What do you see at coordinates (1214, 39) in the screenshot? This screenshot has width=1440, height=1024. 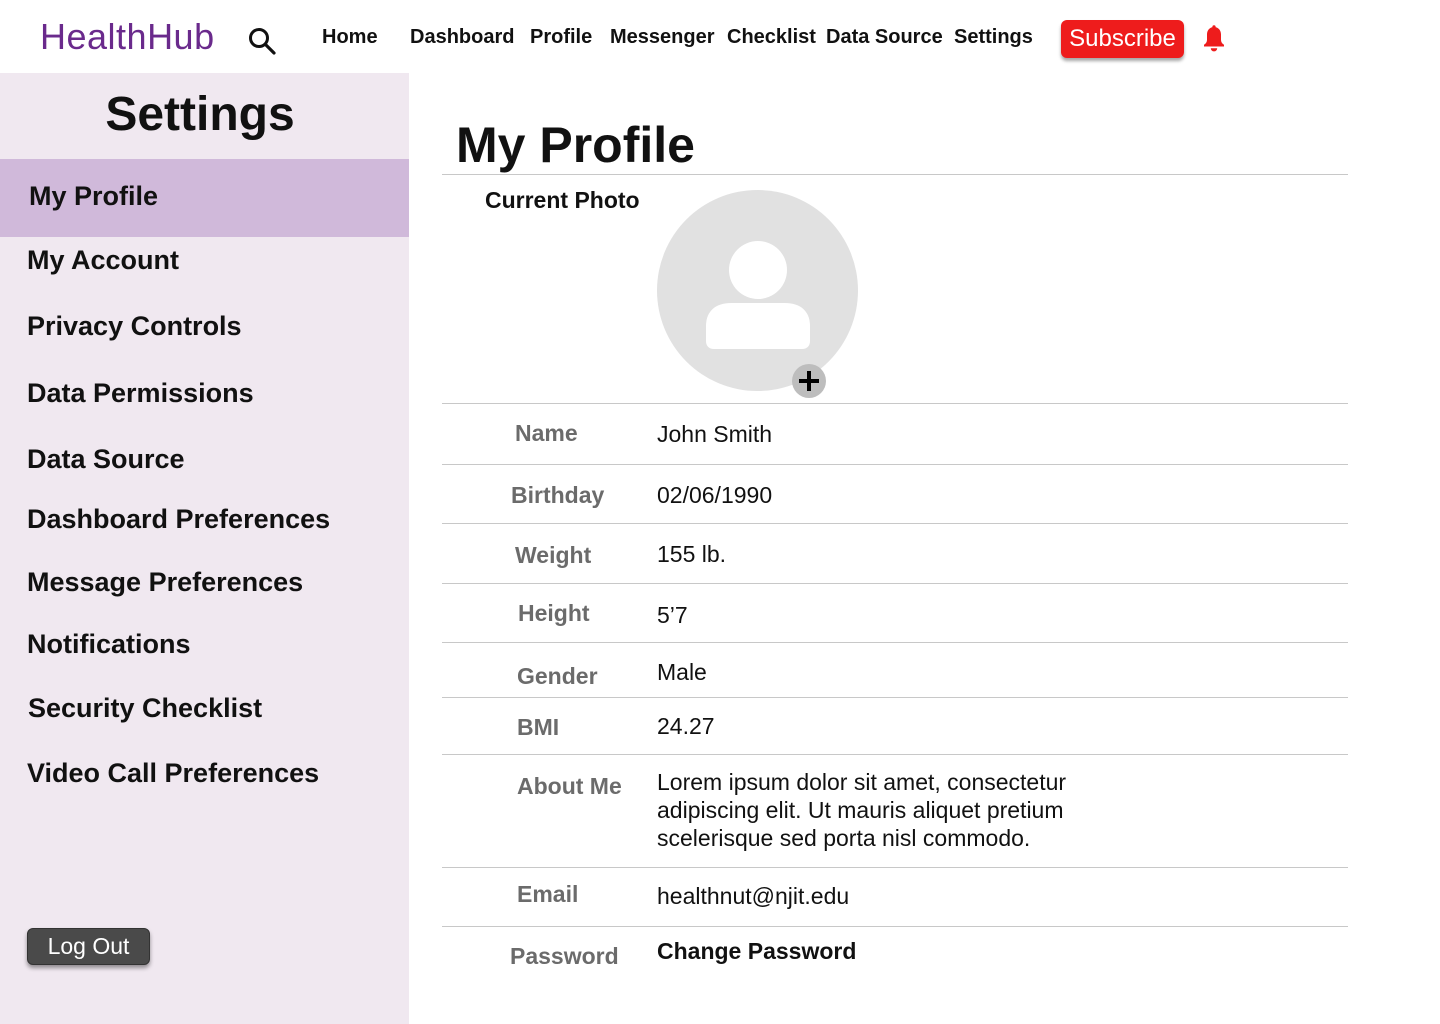 I see `bell-icon` at bounding box center [1214, 39].